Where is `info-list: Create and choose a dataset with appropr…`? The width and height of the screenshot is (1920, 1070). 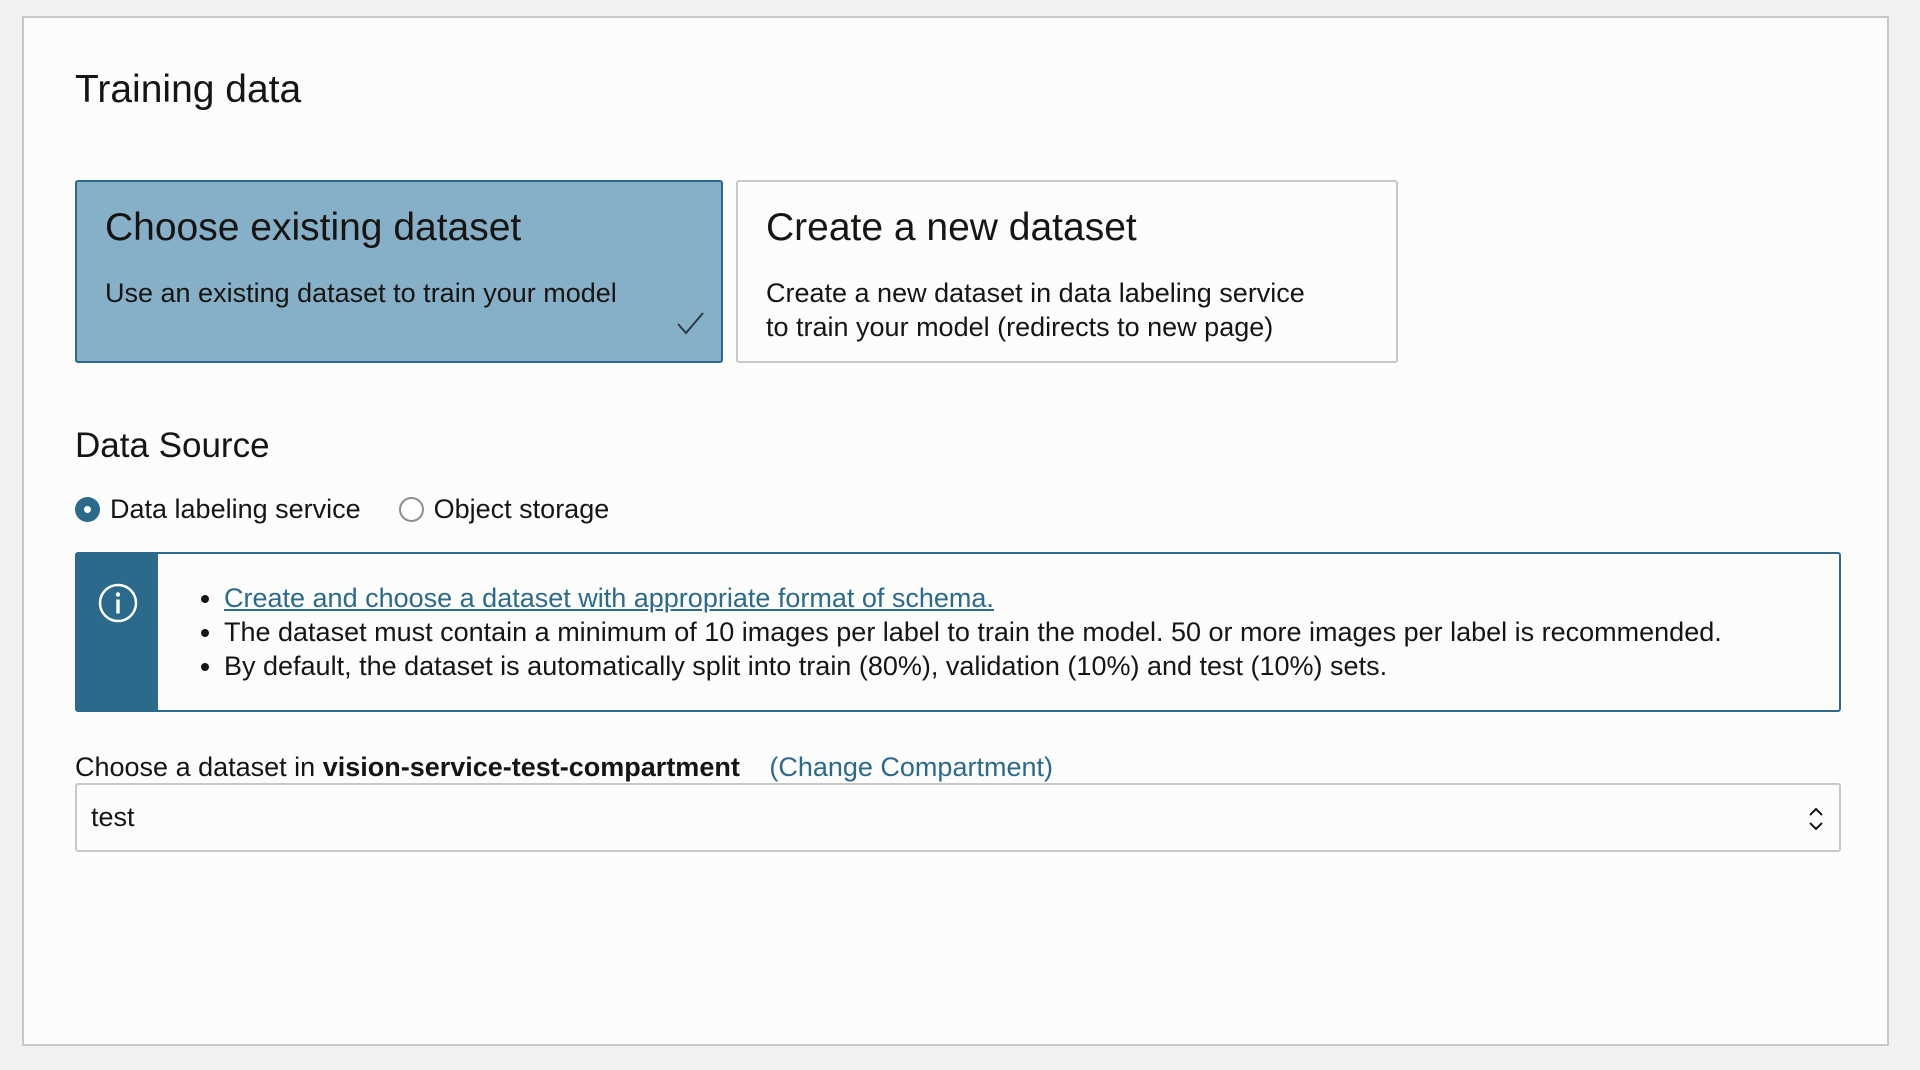
info-list: Create and choose a dataset with appropr… is located at coordinates (940, 632).